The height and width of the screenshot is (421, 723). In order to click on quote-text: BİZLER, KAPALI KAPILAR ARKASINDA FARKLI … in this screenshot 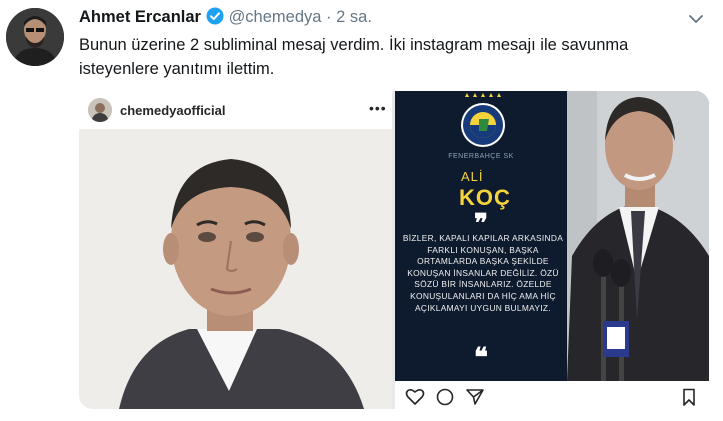, I will do `click(483, 273)`.